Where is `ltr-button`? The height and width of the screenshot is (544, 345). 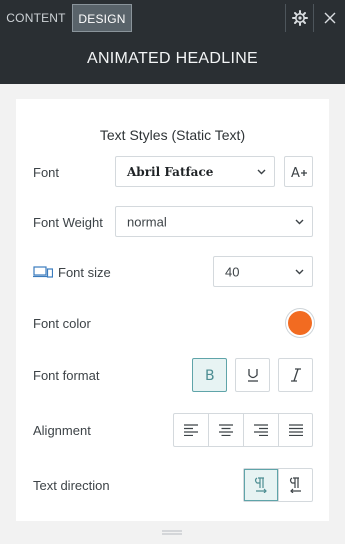
ltr-button is located at coordinates (261, 485).